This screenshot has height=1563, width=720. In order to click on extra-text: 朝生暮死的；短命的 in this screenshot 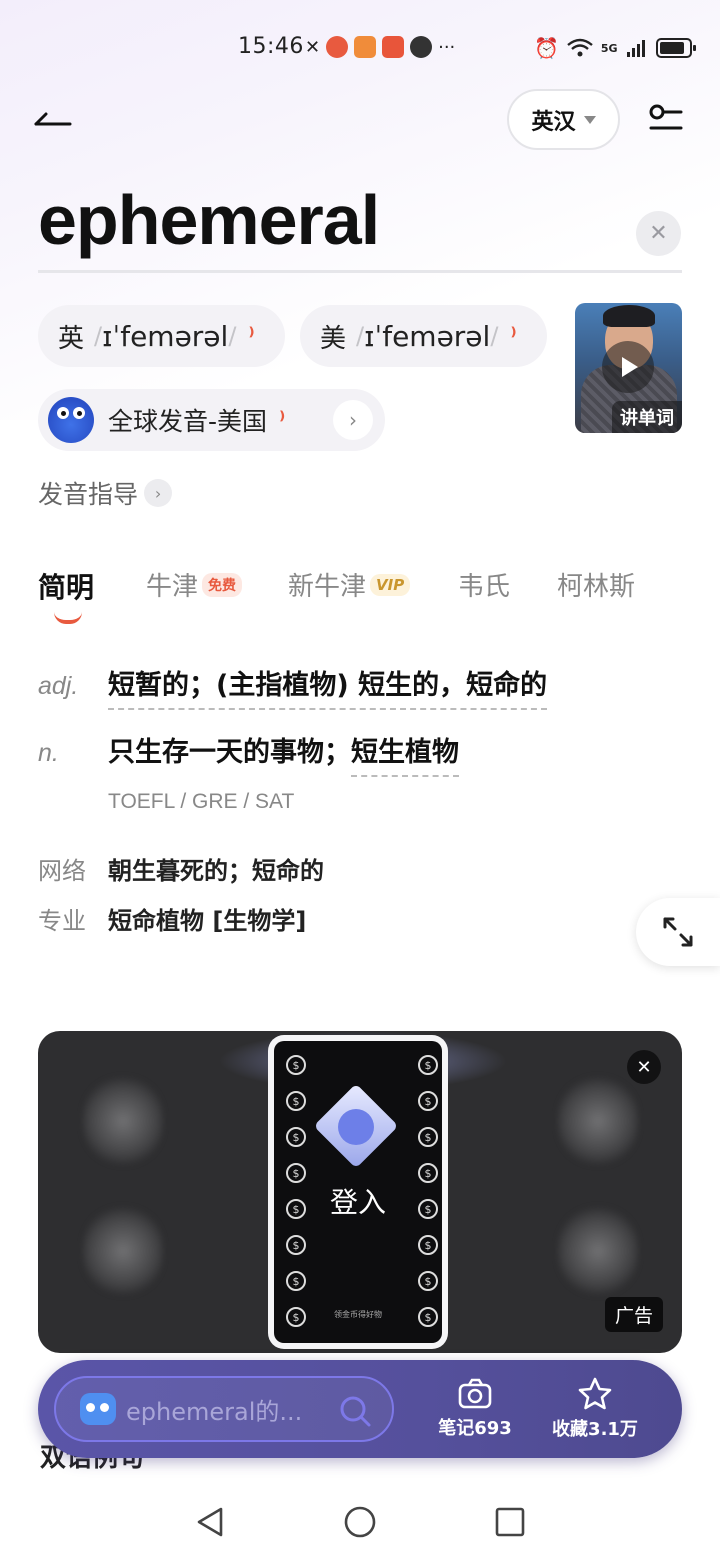, I will do `click(216, 871)`.